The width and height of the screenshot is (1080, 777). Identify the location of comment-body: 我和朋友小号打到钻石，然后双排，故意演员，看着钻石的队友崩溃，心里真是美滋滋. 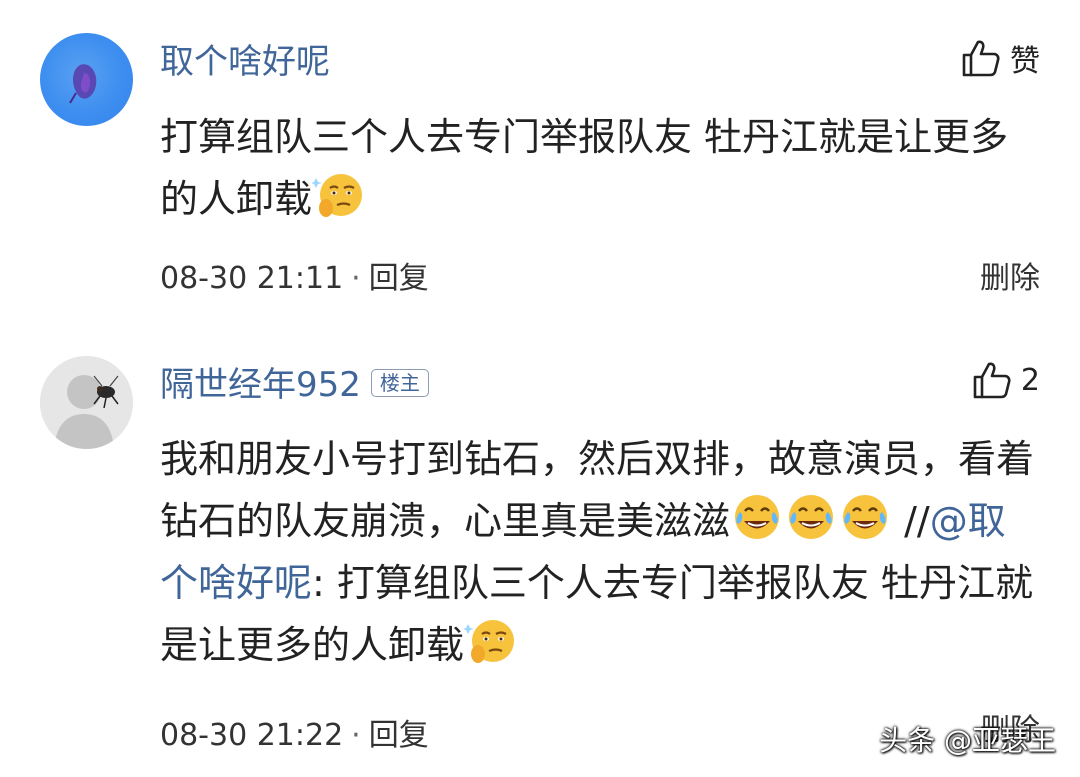
(597, 490).